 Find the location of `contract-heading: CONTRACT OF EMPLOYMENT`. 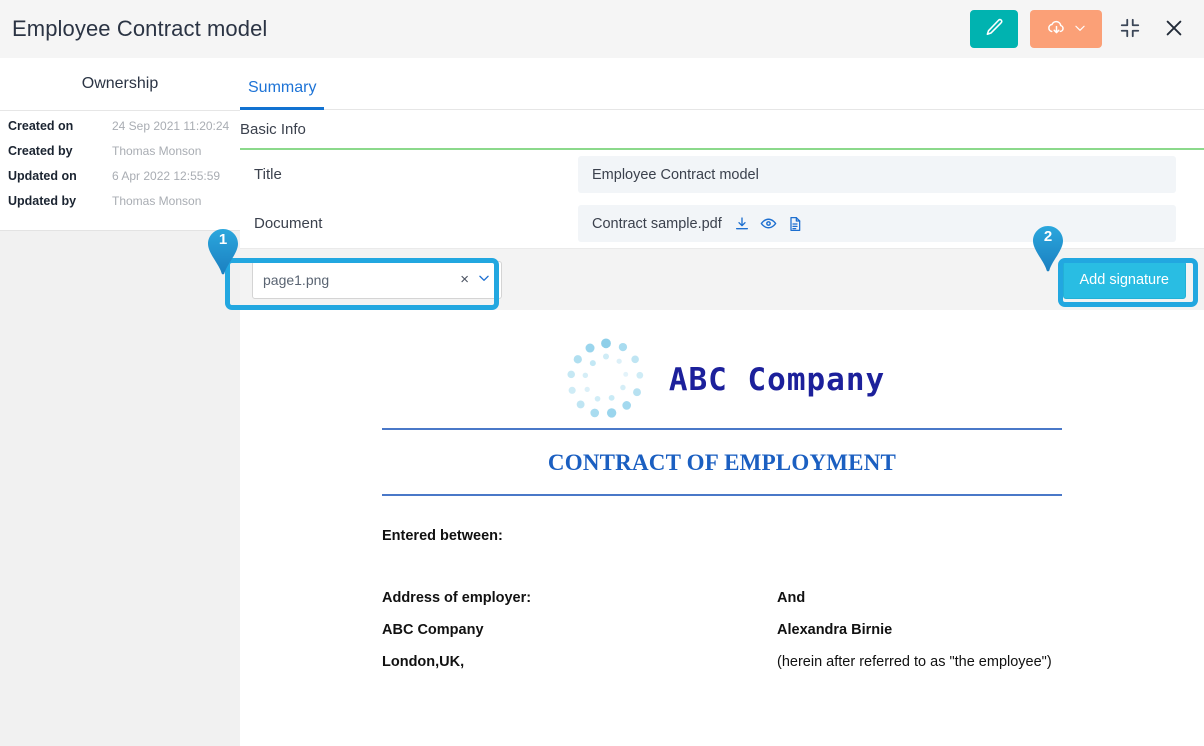

contract-heading: CONTRACT OF EMPLOYMENT is located at coordinates (722, 462).